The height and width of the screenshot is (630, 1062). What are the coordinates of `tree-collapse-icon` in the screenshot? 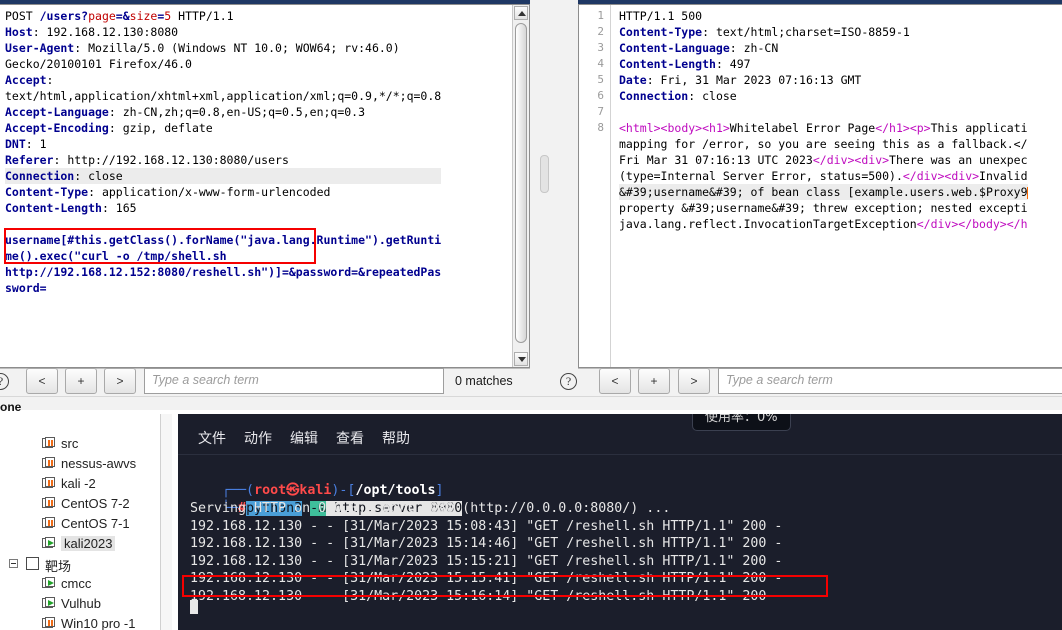 It's located at (13, 563).